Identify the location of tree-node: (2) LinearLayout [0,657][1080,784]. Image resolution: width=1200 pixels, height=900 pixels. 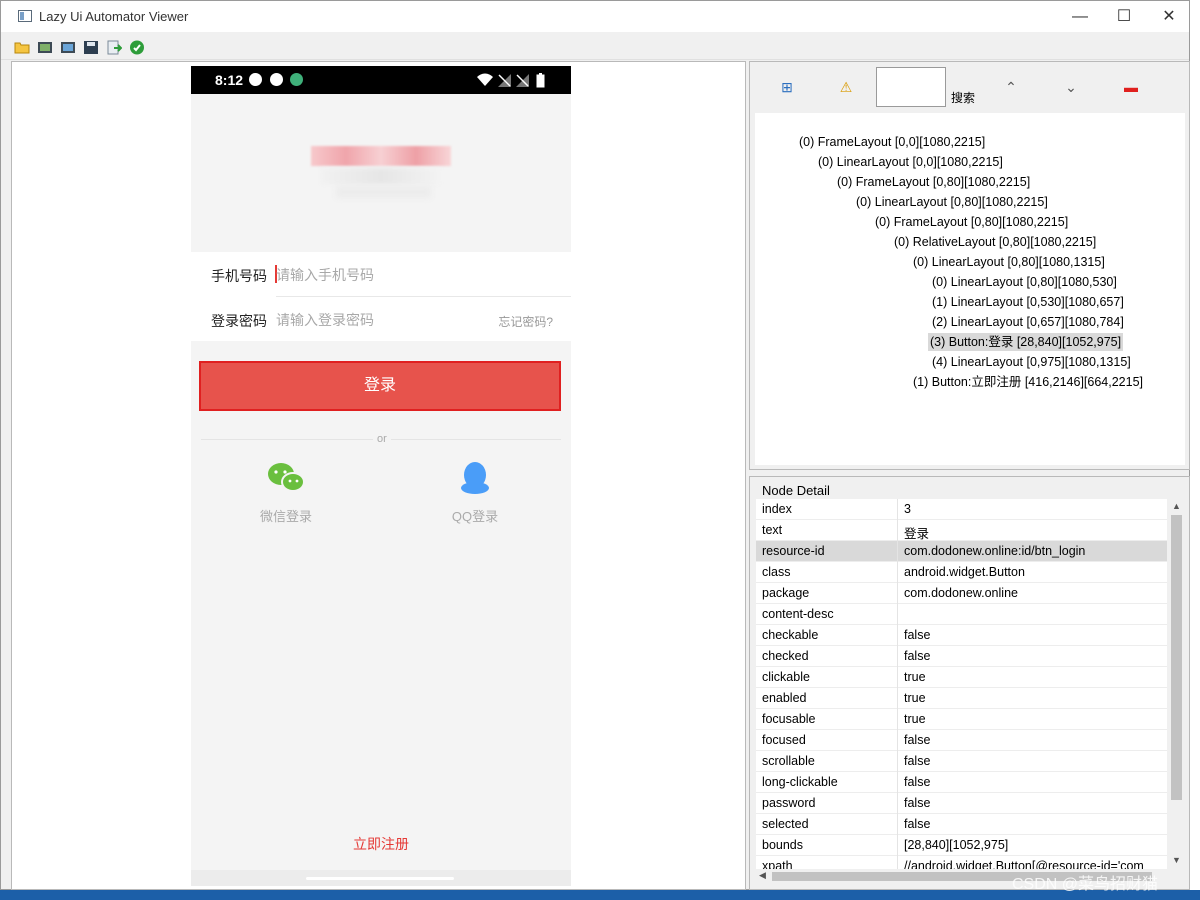
(1028, 322).